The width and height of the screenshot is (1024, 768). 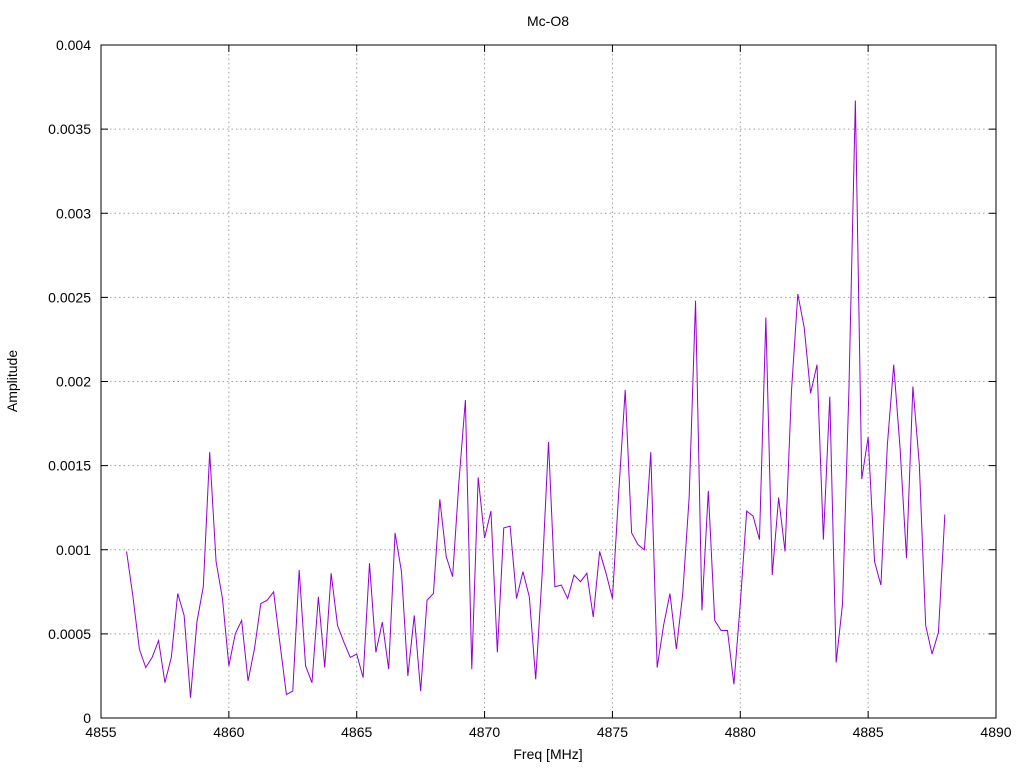 I want to click on y-axis-label: Amplitude, so click(x=12, y=381).